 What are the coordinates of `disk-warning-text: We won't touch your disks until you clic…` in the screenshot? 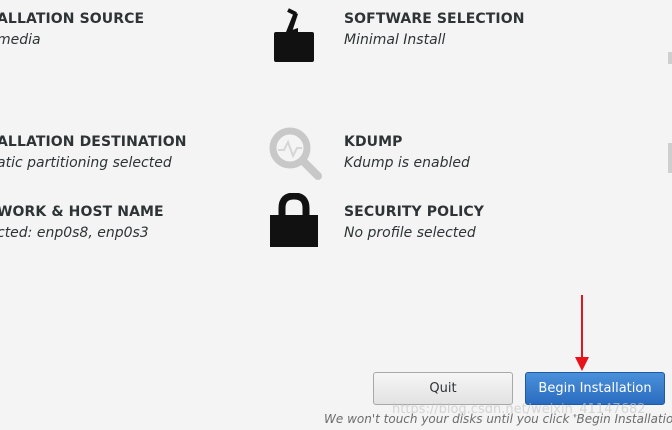 It's located at (498, 419).